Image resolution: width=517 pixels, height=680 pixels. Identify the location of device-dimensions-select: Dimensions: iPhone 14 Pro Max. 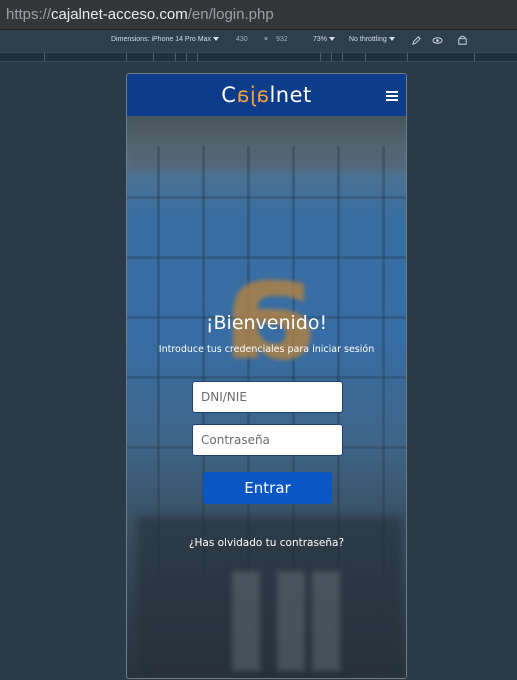
(165, 39).